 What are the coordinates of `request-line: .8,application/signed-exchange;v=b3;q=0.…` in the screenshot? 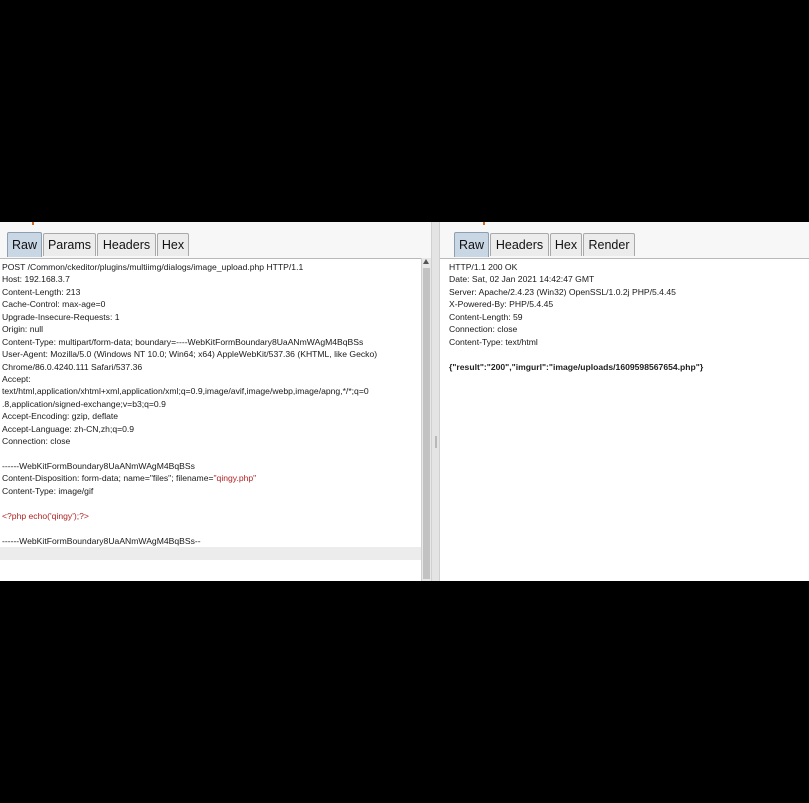 It's located at (84, 403).